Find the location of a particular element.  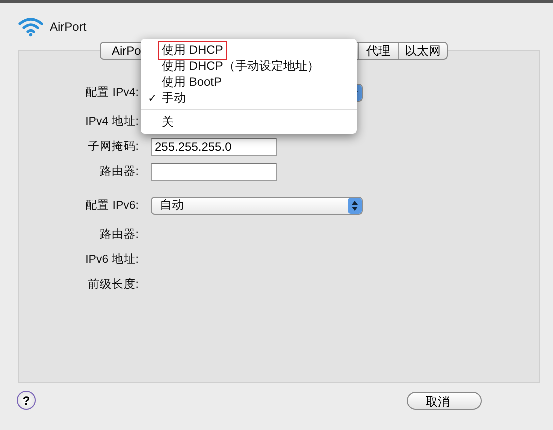

input-field: 255.255.255.0 is located at coordinates (214, 147).